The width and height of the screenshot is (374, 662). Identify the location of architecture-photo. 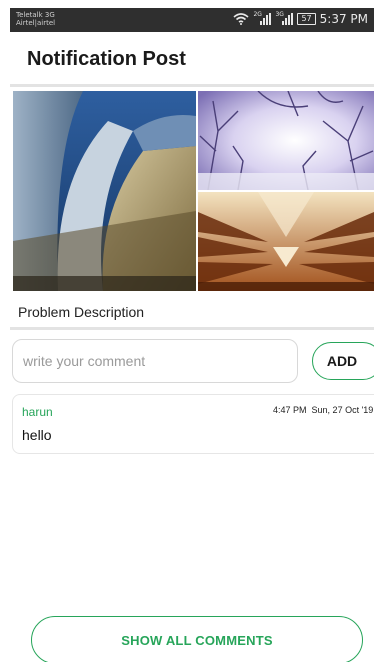
(104, 191).